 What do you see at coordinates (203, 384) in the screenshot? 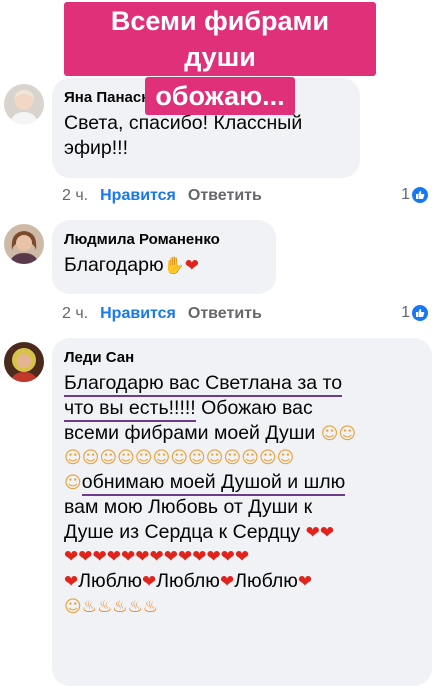
I see `comment-text-segment: Благодарю вас Светлана за то` at bounding box center [203, 384].